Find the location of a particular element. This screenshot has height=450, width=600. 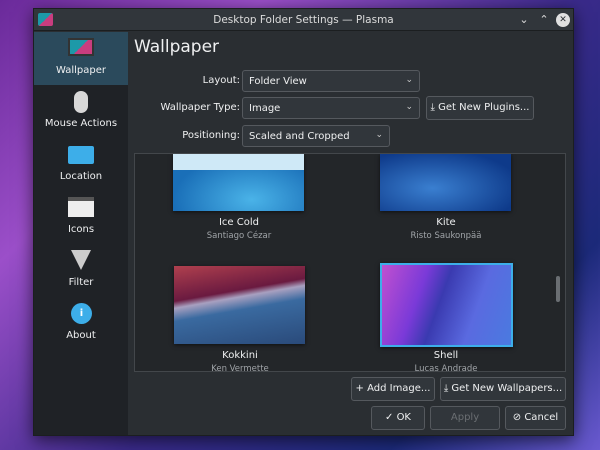

wallpaper-author: Santiago Cézar is located at coordinates (239, 236).